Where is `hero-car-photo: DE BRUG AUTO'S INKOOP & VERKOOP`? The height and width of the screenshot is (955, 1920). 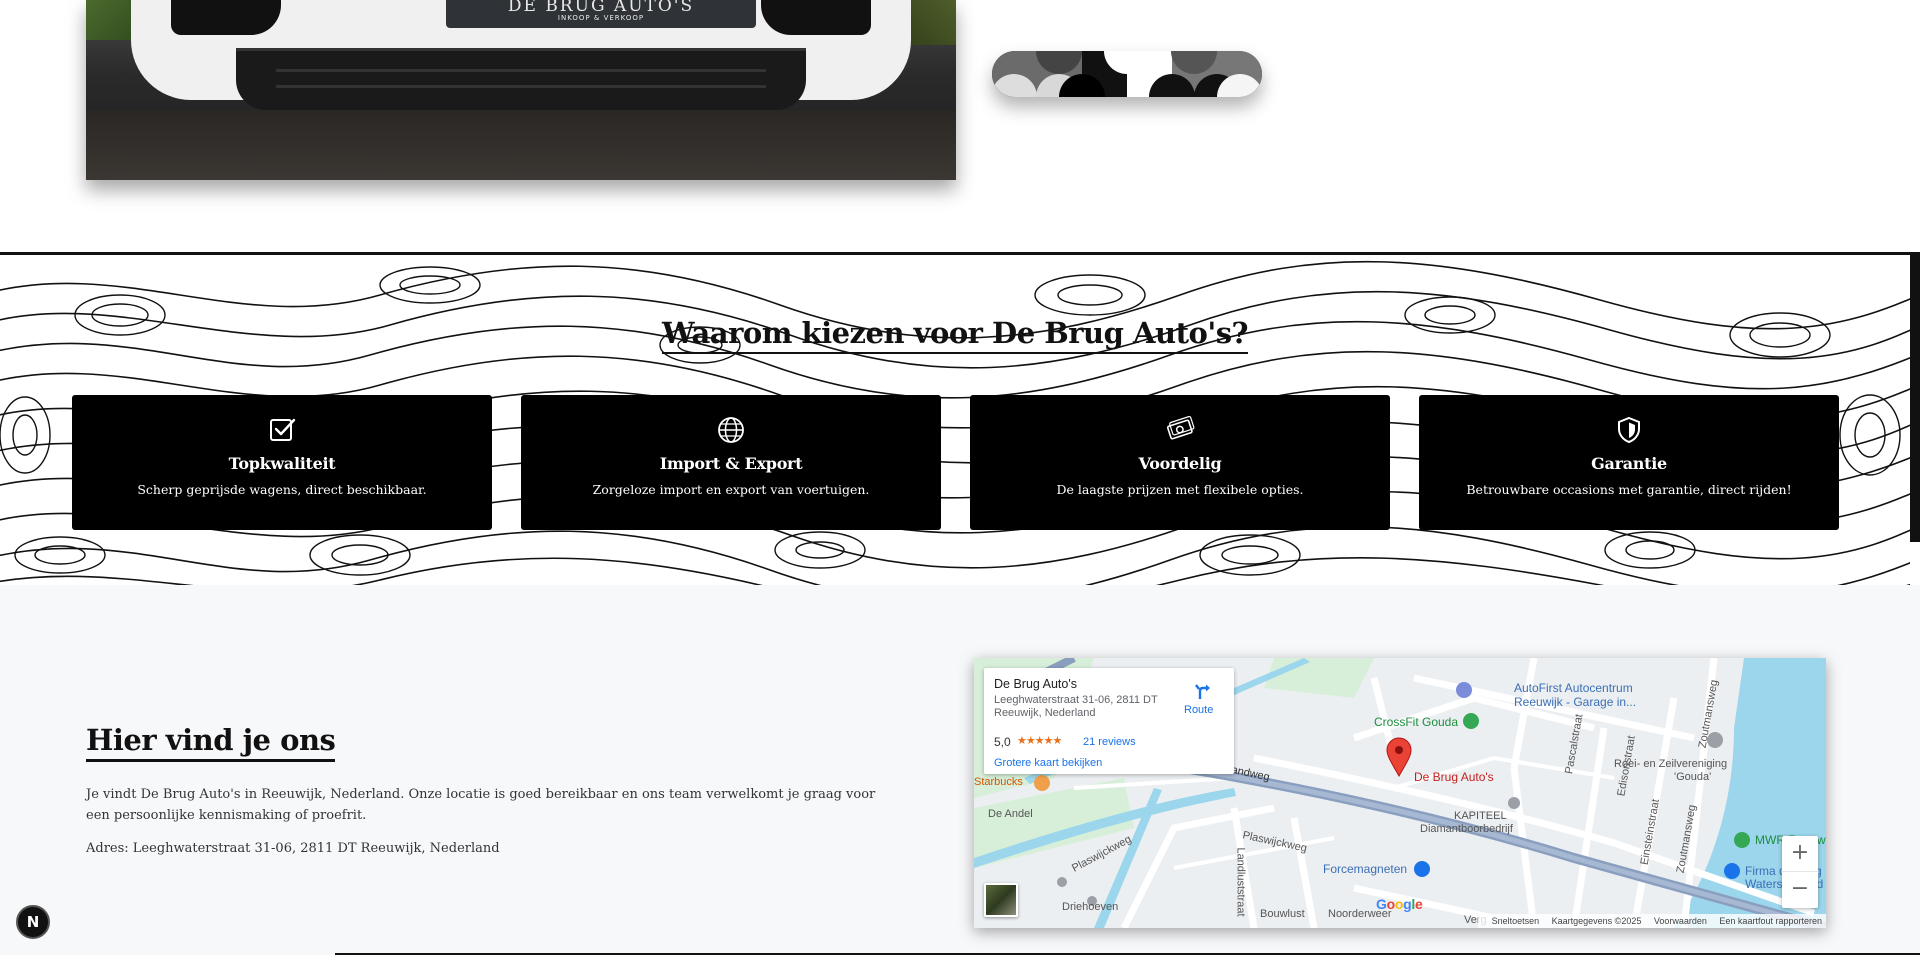 hero-car-photo: DE BRUG AUTO'S INKOOP & VERKOOP is located at coordinates (521, 90).